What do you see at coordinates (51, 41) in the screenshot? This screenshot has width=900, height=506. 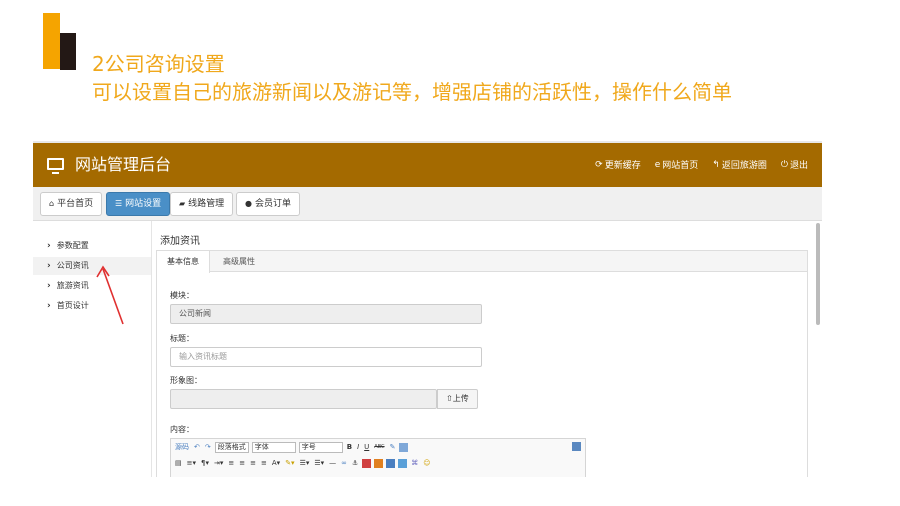 I see `decor-bar-yellow` at bounding box center [51, 41].